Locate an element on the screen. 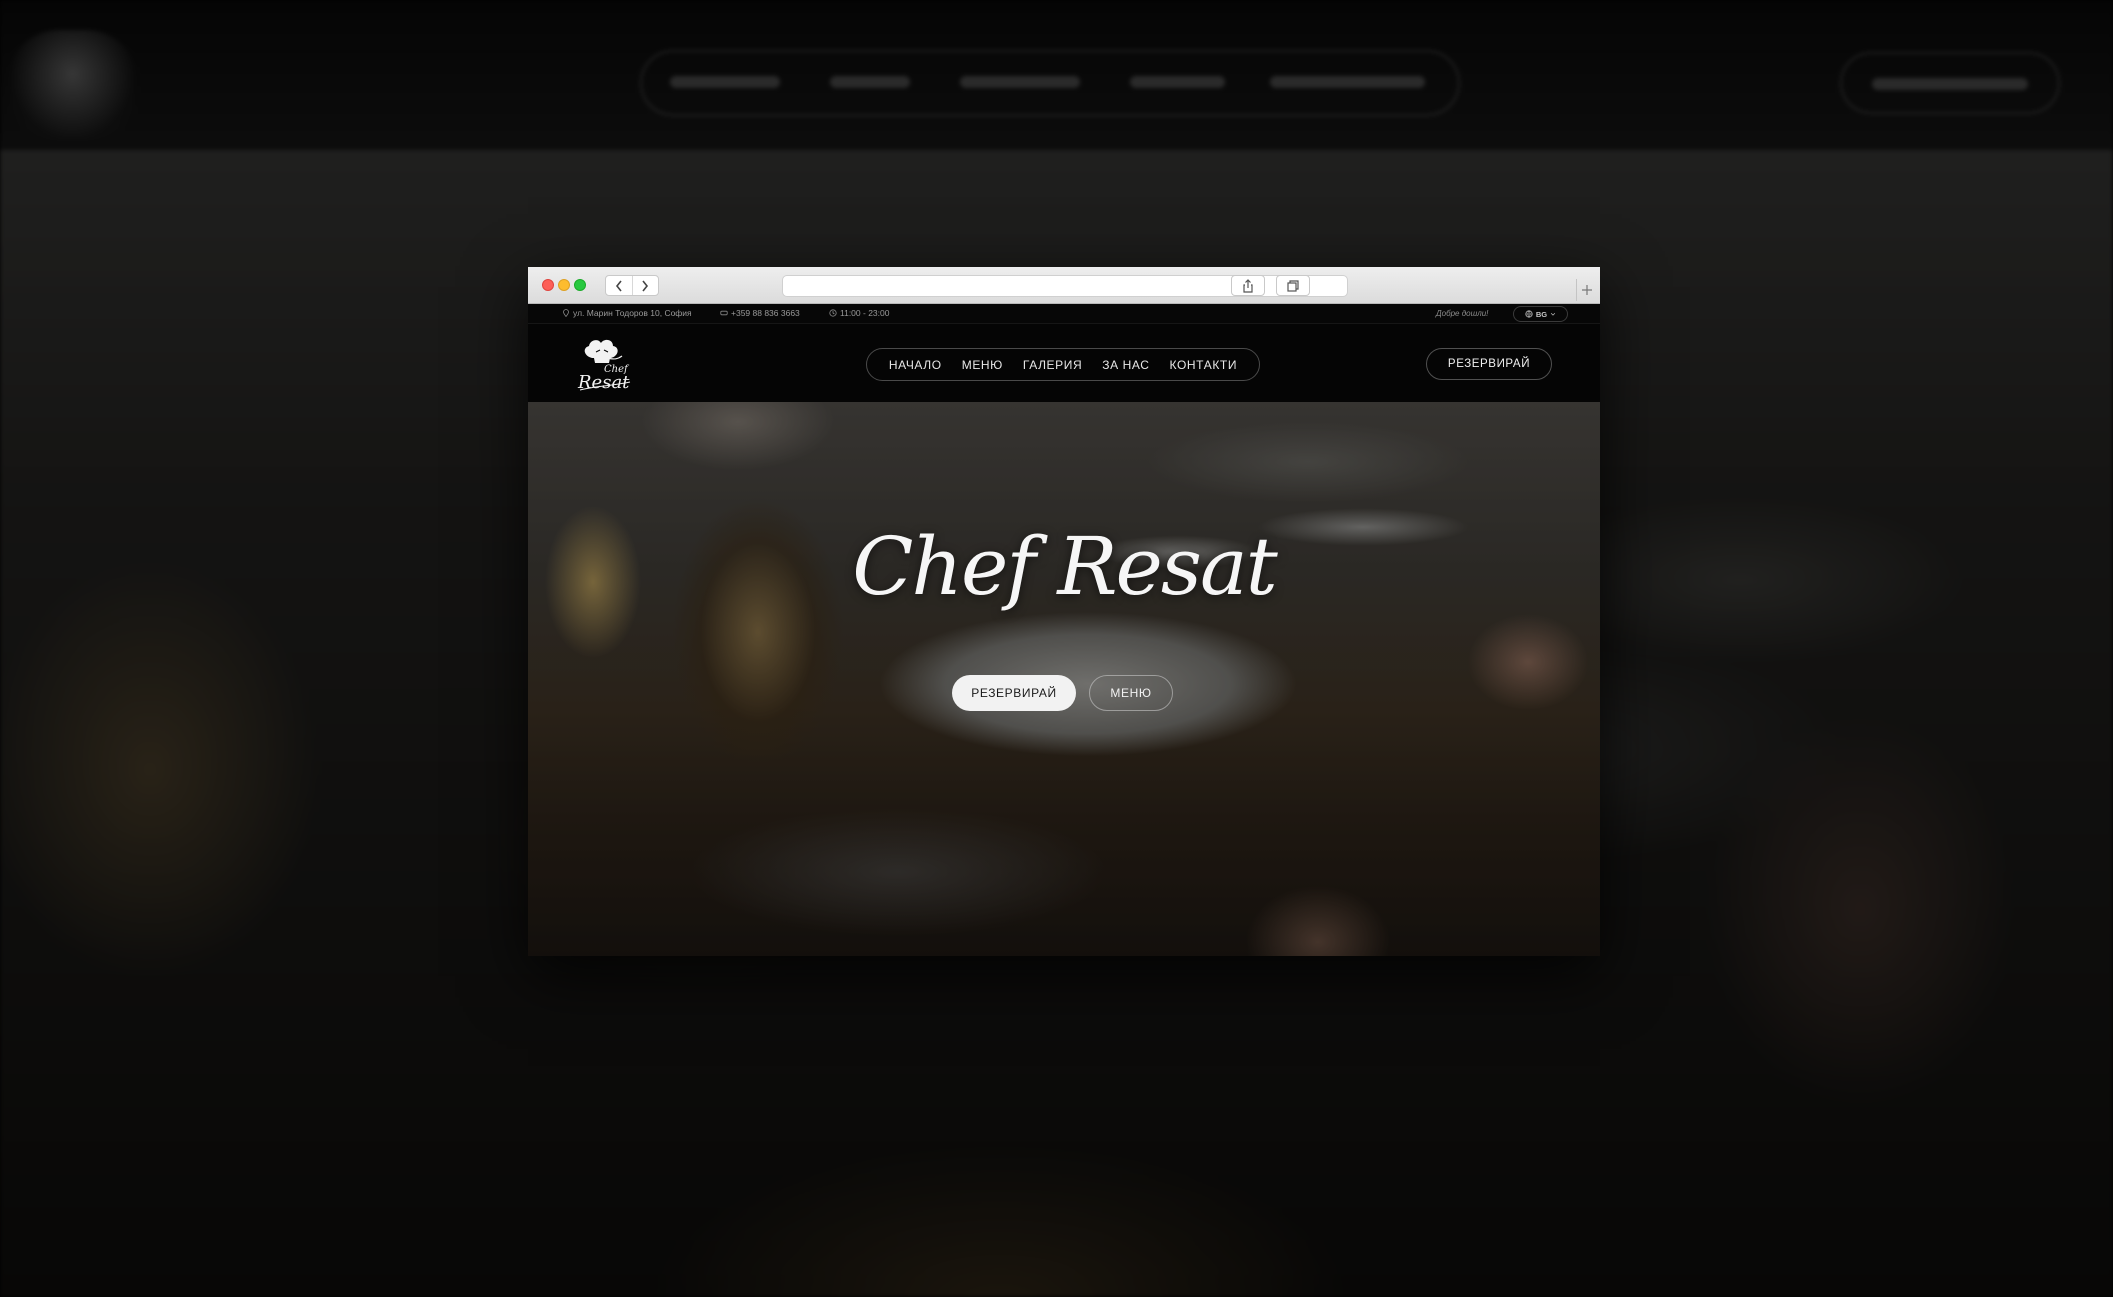  close-window-button is located at coordinates (548, 285).